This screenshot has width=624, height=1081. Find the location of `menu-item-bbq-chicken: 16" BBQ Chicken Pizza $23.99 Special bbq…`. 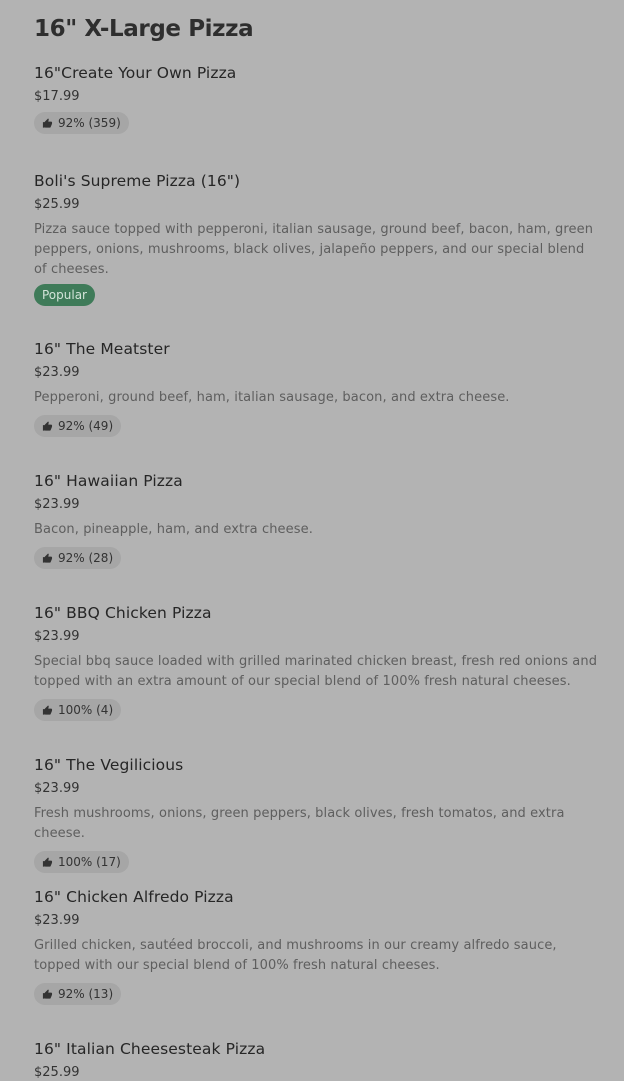

menu-item-bbq-chicken: 16" BBQ Chicken Pizza $23.99 Special bbq… is located at coordinates (317, 662).